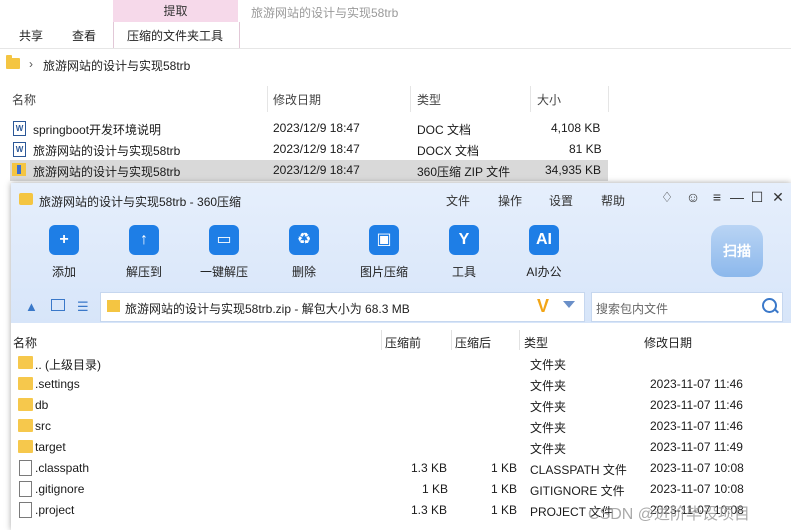  Describe the element at coordinates (60, 489) in the screenshot. I see `zip-item-name: .gitignore` at that location.